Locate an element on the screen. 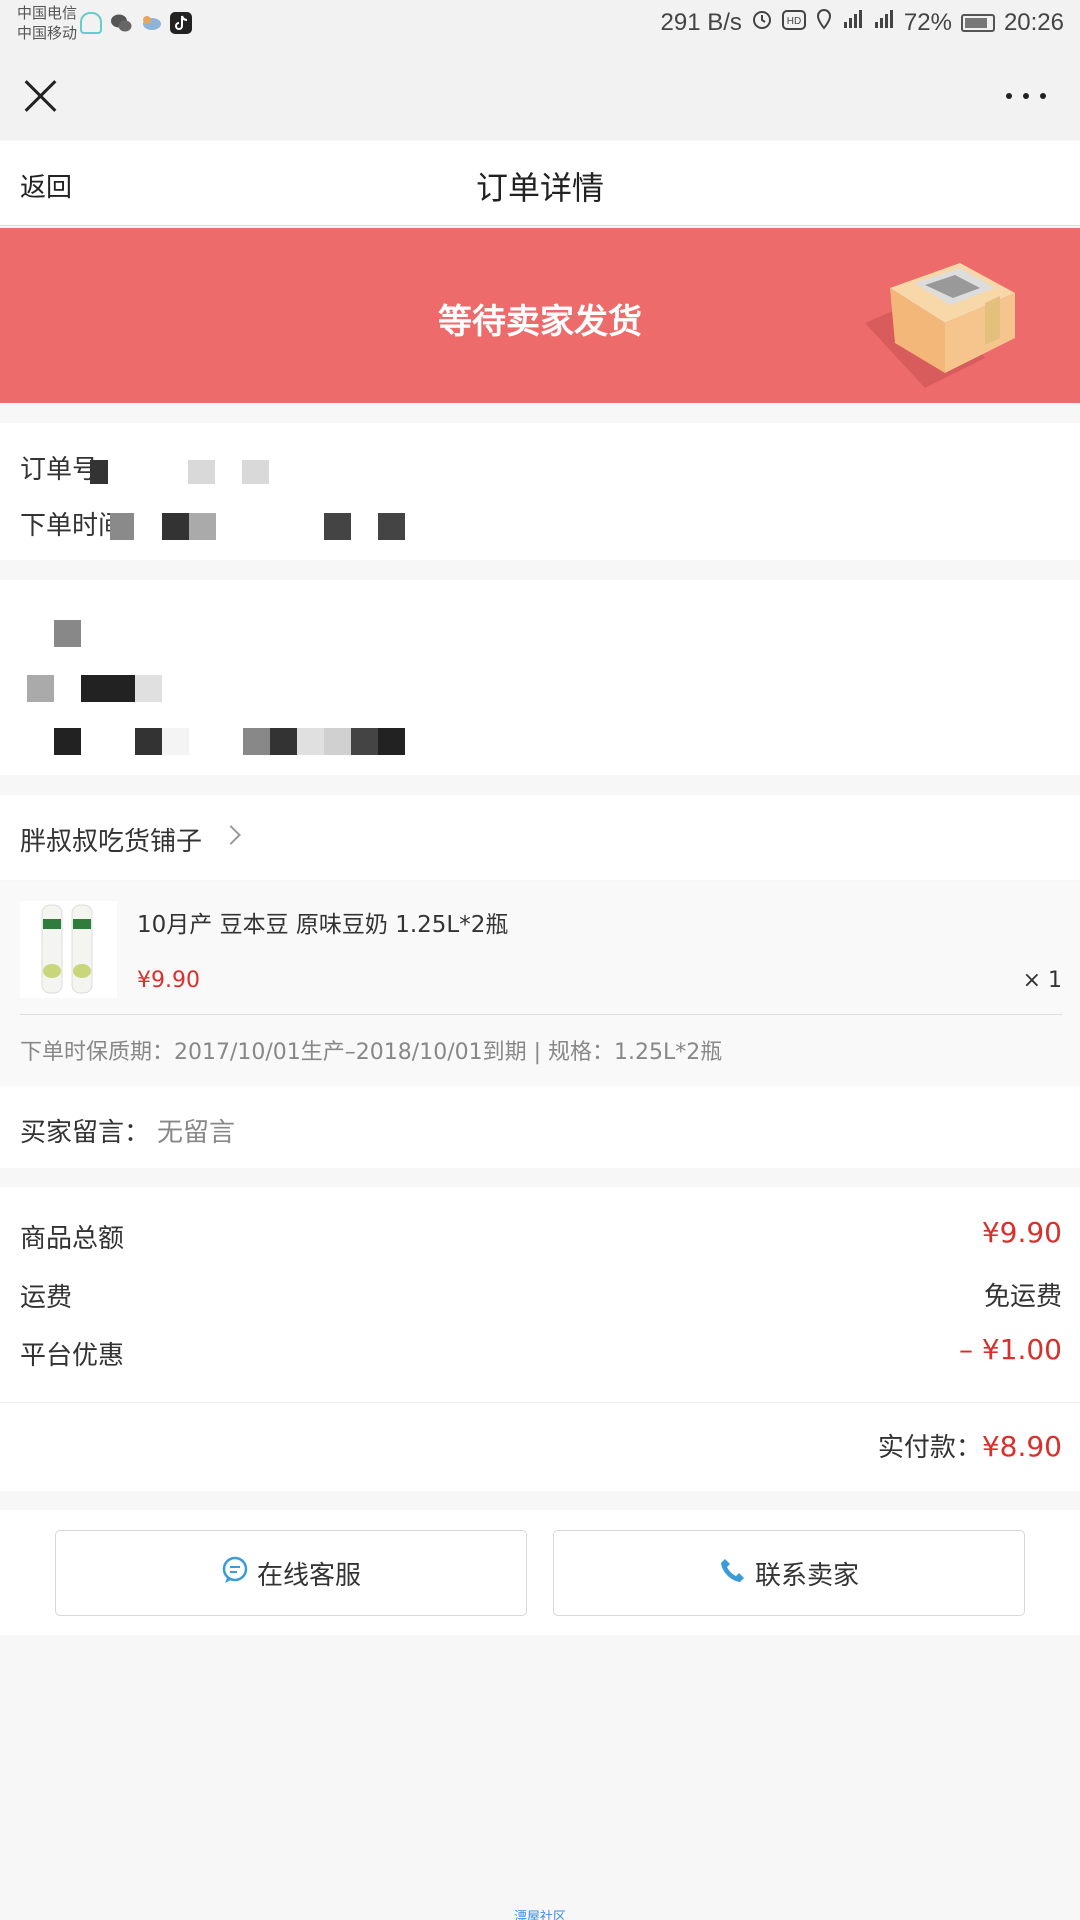  discount-value: – ¥1.00 is located at coordinates (1010, 1349).